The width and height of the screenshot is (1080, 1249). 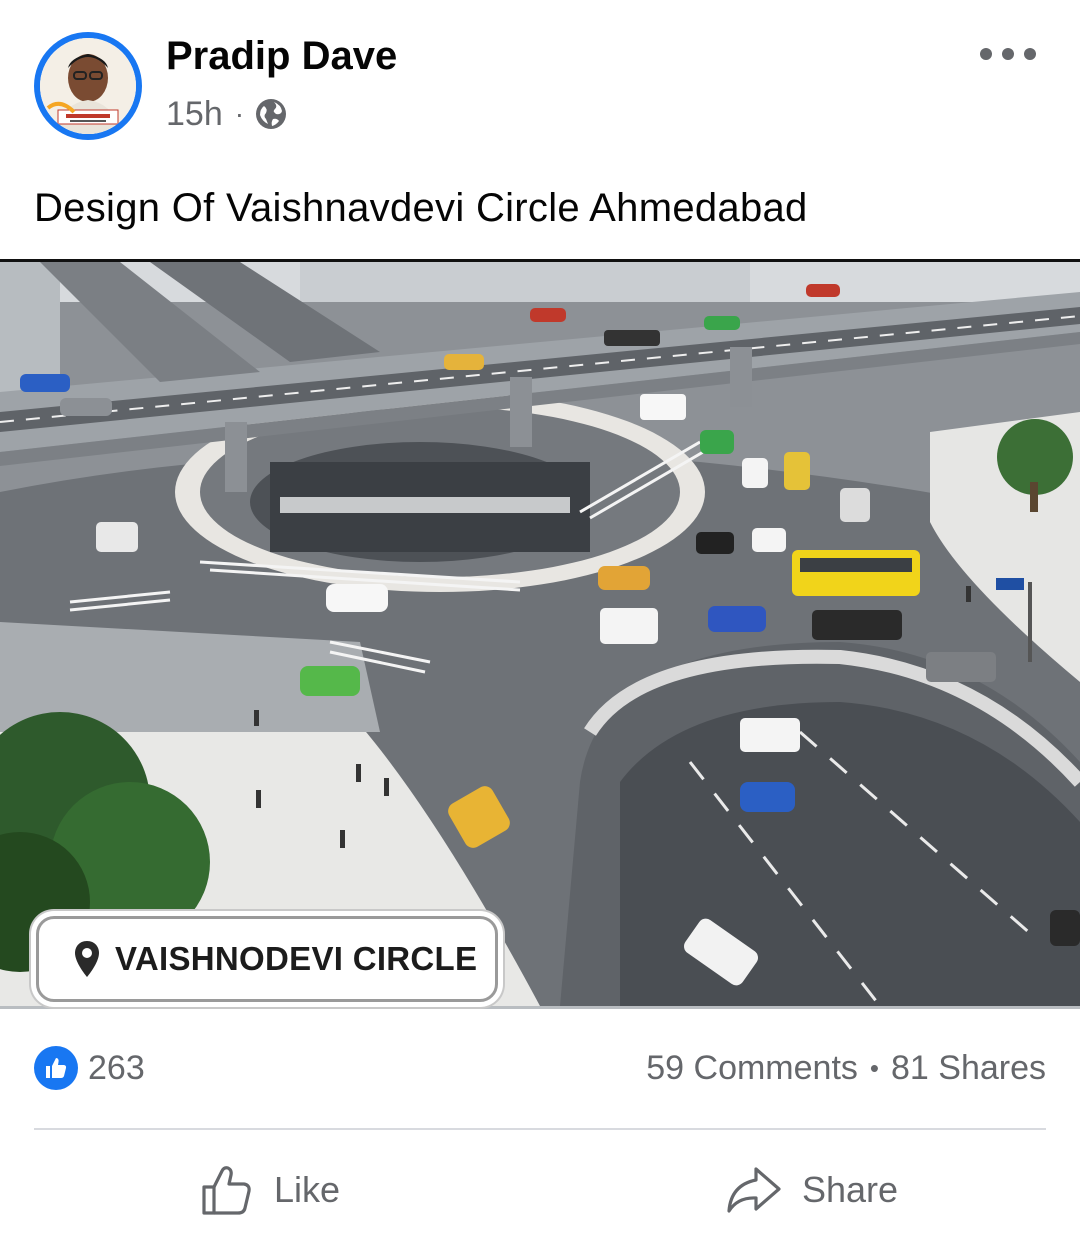 I want to click on share-arrow-icon, so click(x=754, y=1190).